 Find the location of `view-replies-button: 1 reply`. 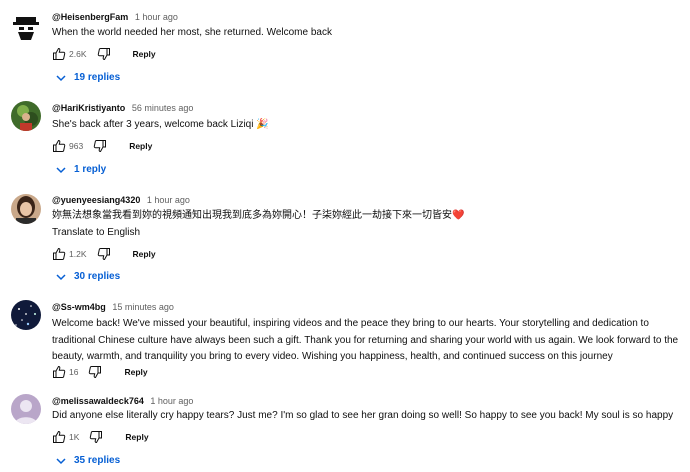

view-replies-button: 1 reply is located at coordinates (81, 169).